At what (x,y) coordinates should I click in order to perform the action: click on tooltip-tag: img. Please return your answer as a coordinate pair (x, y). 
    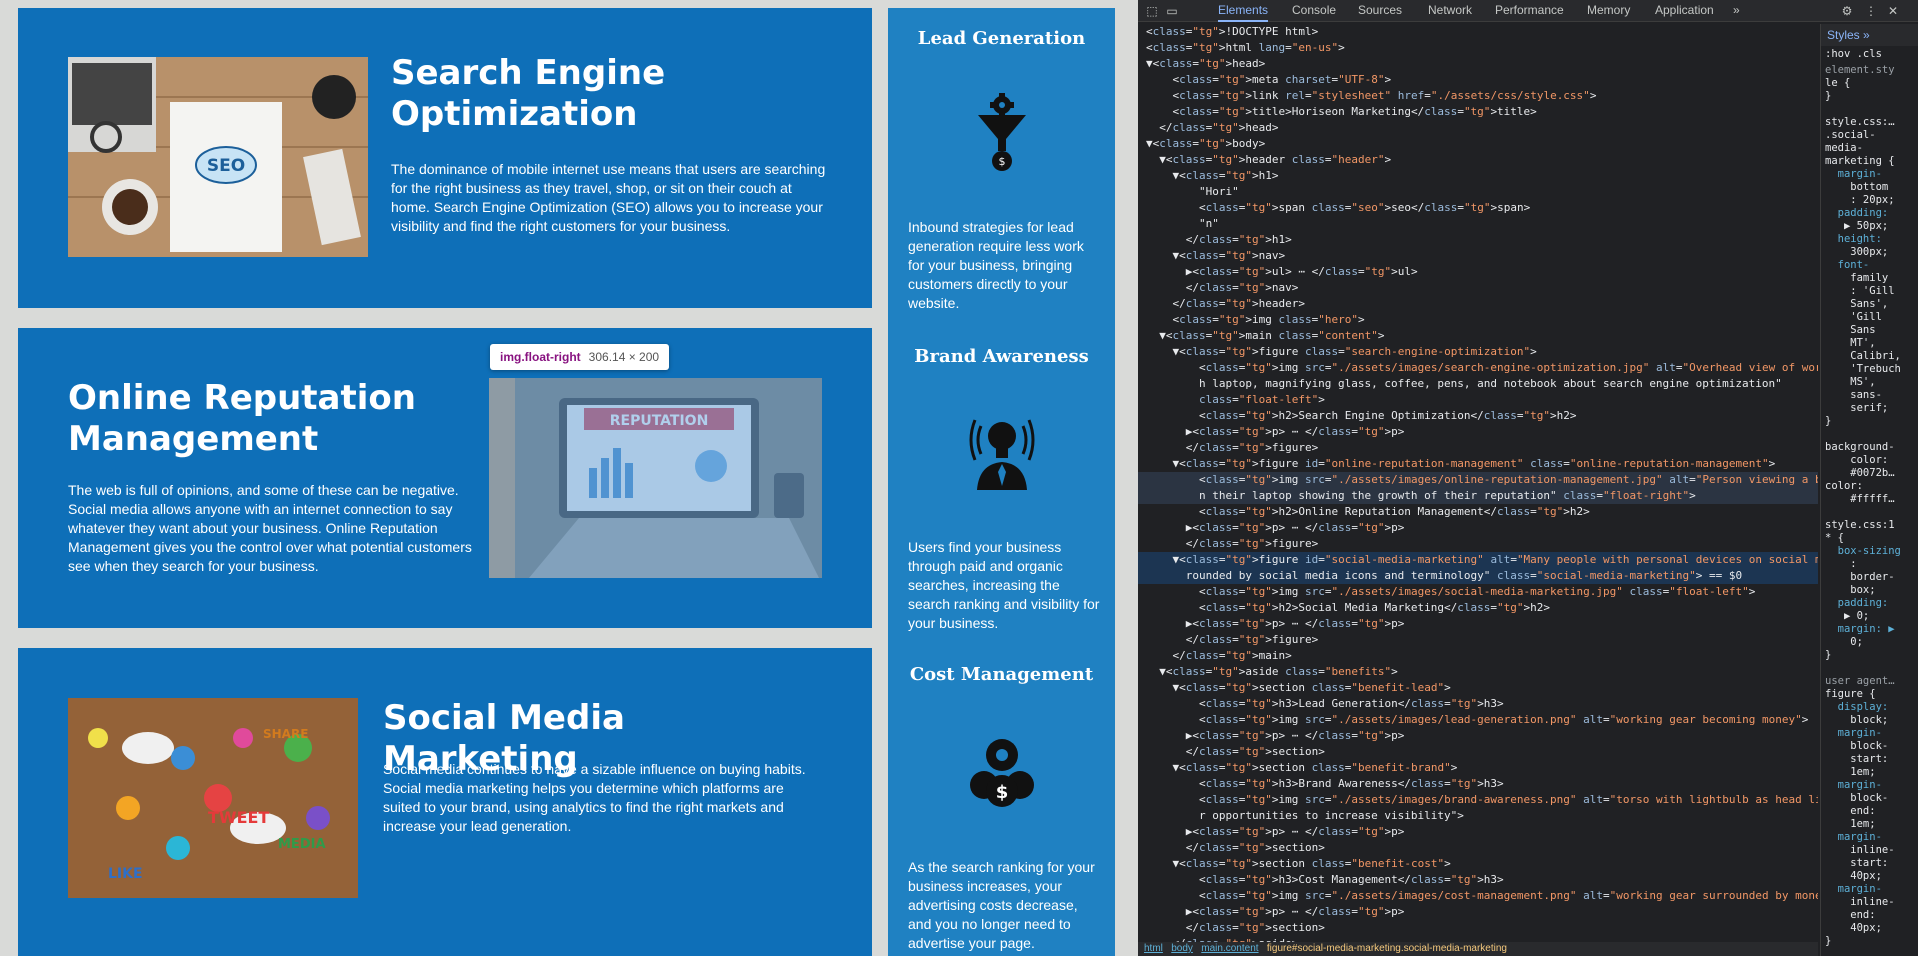
    Looking at the image, I should click on (511, 357).